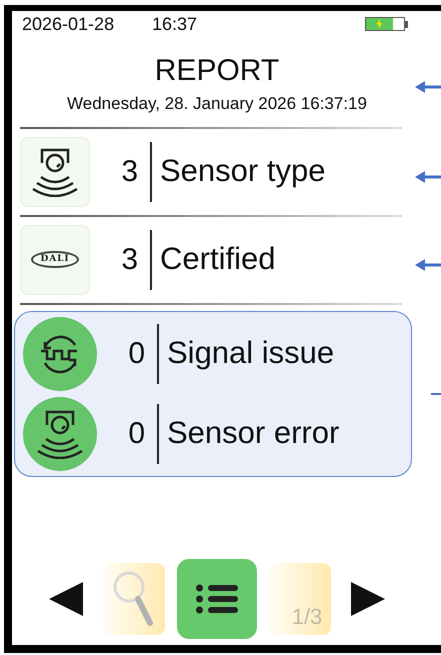 The width and height of the screenshot is (441, 655). What do you see at coordinates (55, 259) in the screenshot?
I see `dali-logo: DALI` at bounding box center [55, 259].